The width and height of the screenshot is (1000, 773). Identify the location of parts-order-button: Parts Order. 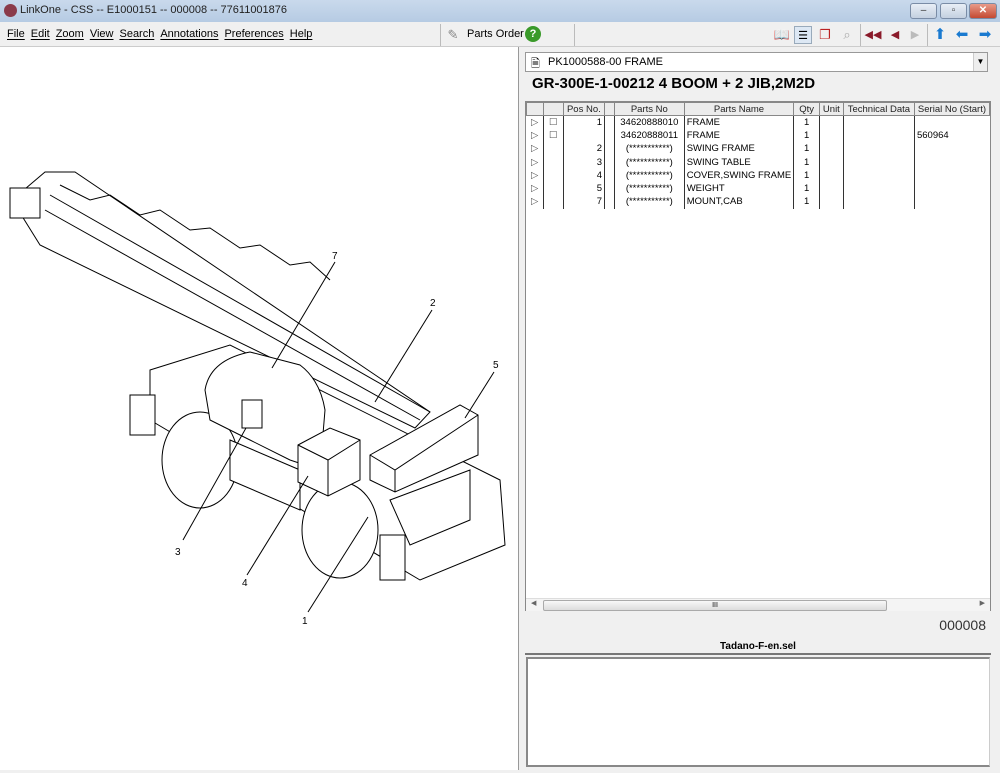
(495, 34).